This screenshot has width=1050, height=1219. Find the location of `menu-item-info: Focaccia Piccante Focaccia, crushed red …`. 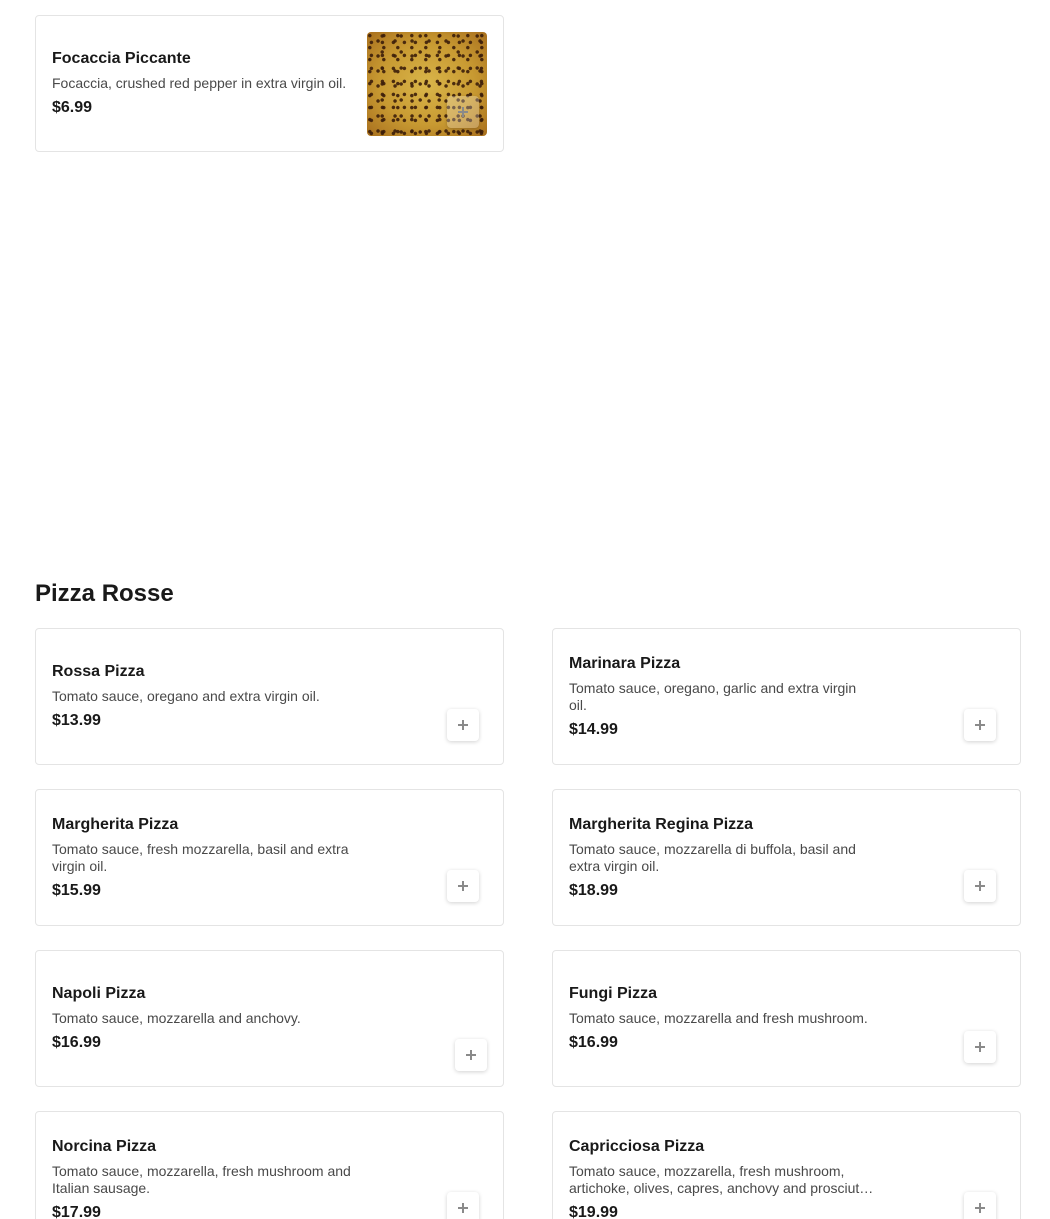

menu-item-info: Focaccia Piccante Focaccia, crushed red … is located at coordinates (204, 83).